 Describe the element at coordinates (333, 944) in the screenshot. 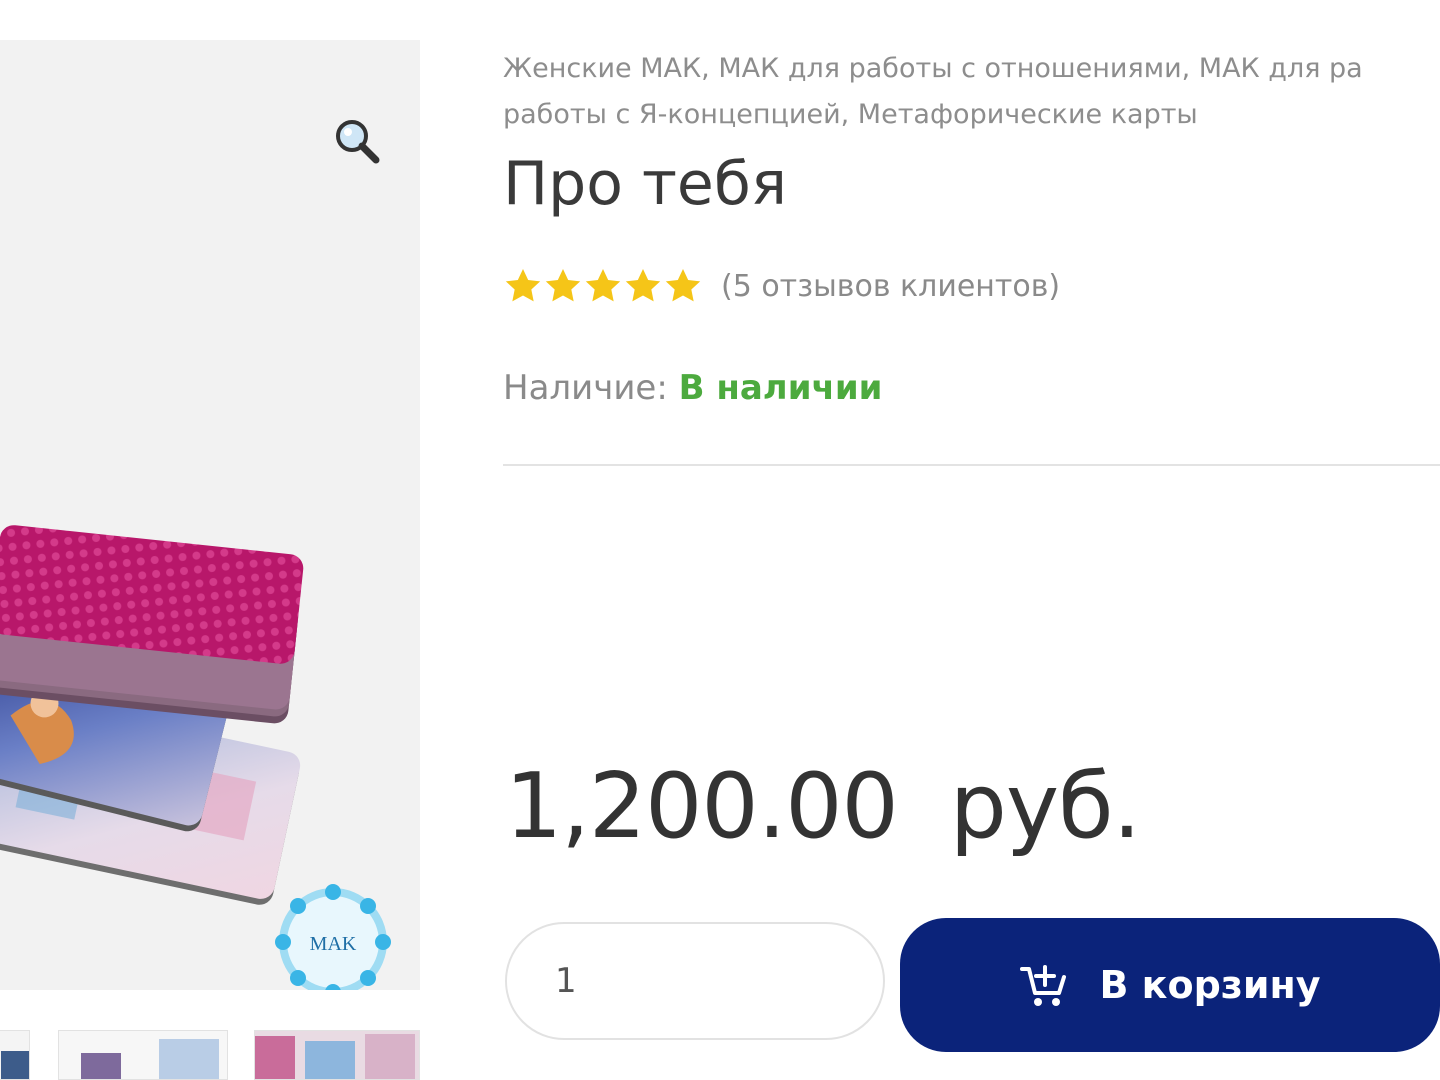

I see `svg-text: MAK` at that location.